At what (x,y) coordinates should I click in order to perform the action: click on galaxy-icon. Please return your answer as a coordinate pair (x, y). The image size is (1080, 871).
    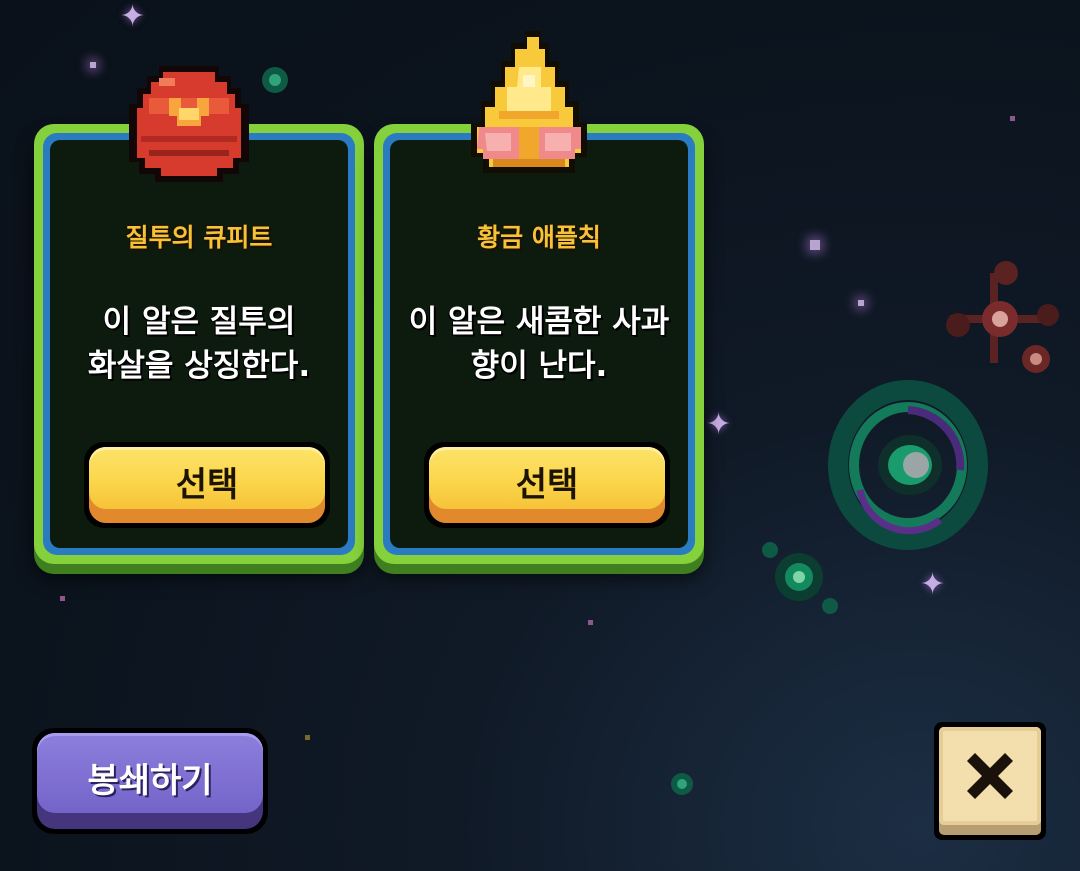
    Looking at the image, I should click on (908, 465).